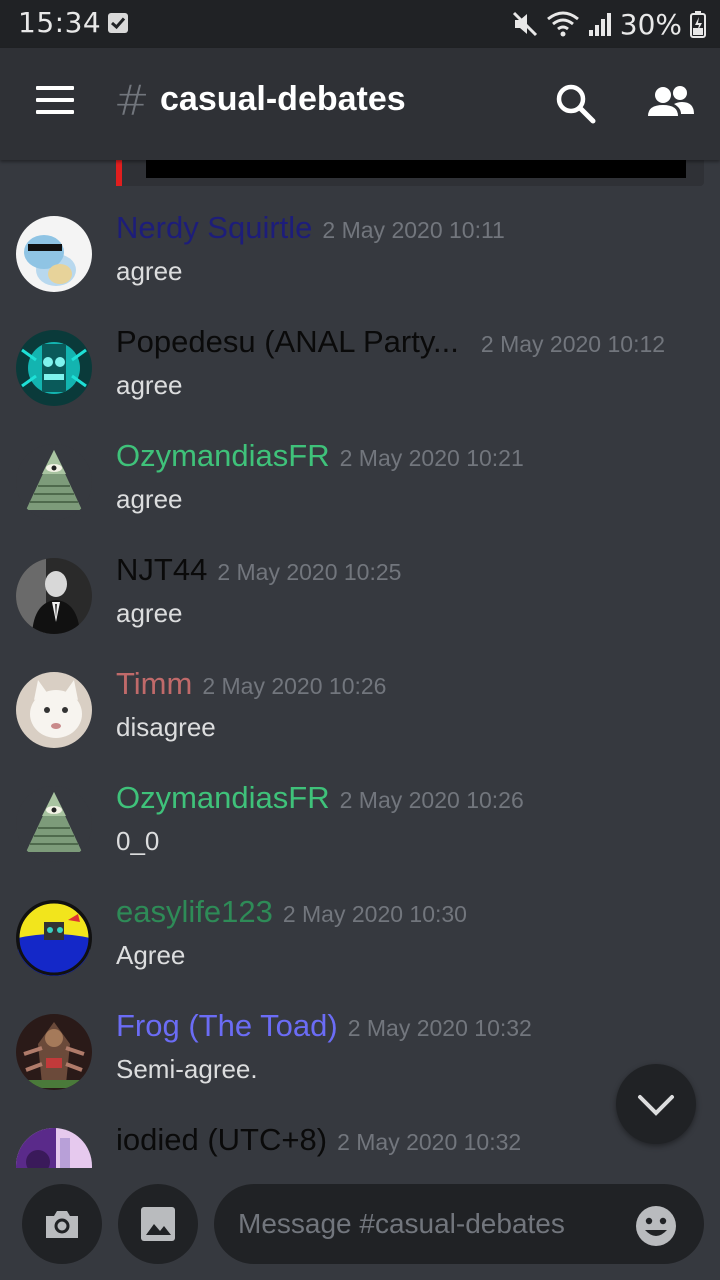 The width and height of the screenshot is (720, 1280). I want to click on status-bar: 15:34 30%, so click(360, 24).